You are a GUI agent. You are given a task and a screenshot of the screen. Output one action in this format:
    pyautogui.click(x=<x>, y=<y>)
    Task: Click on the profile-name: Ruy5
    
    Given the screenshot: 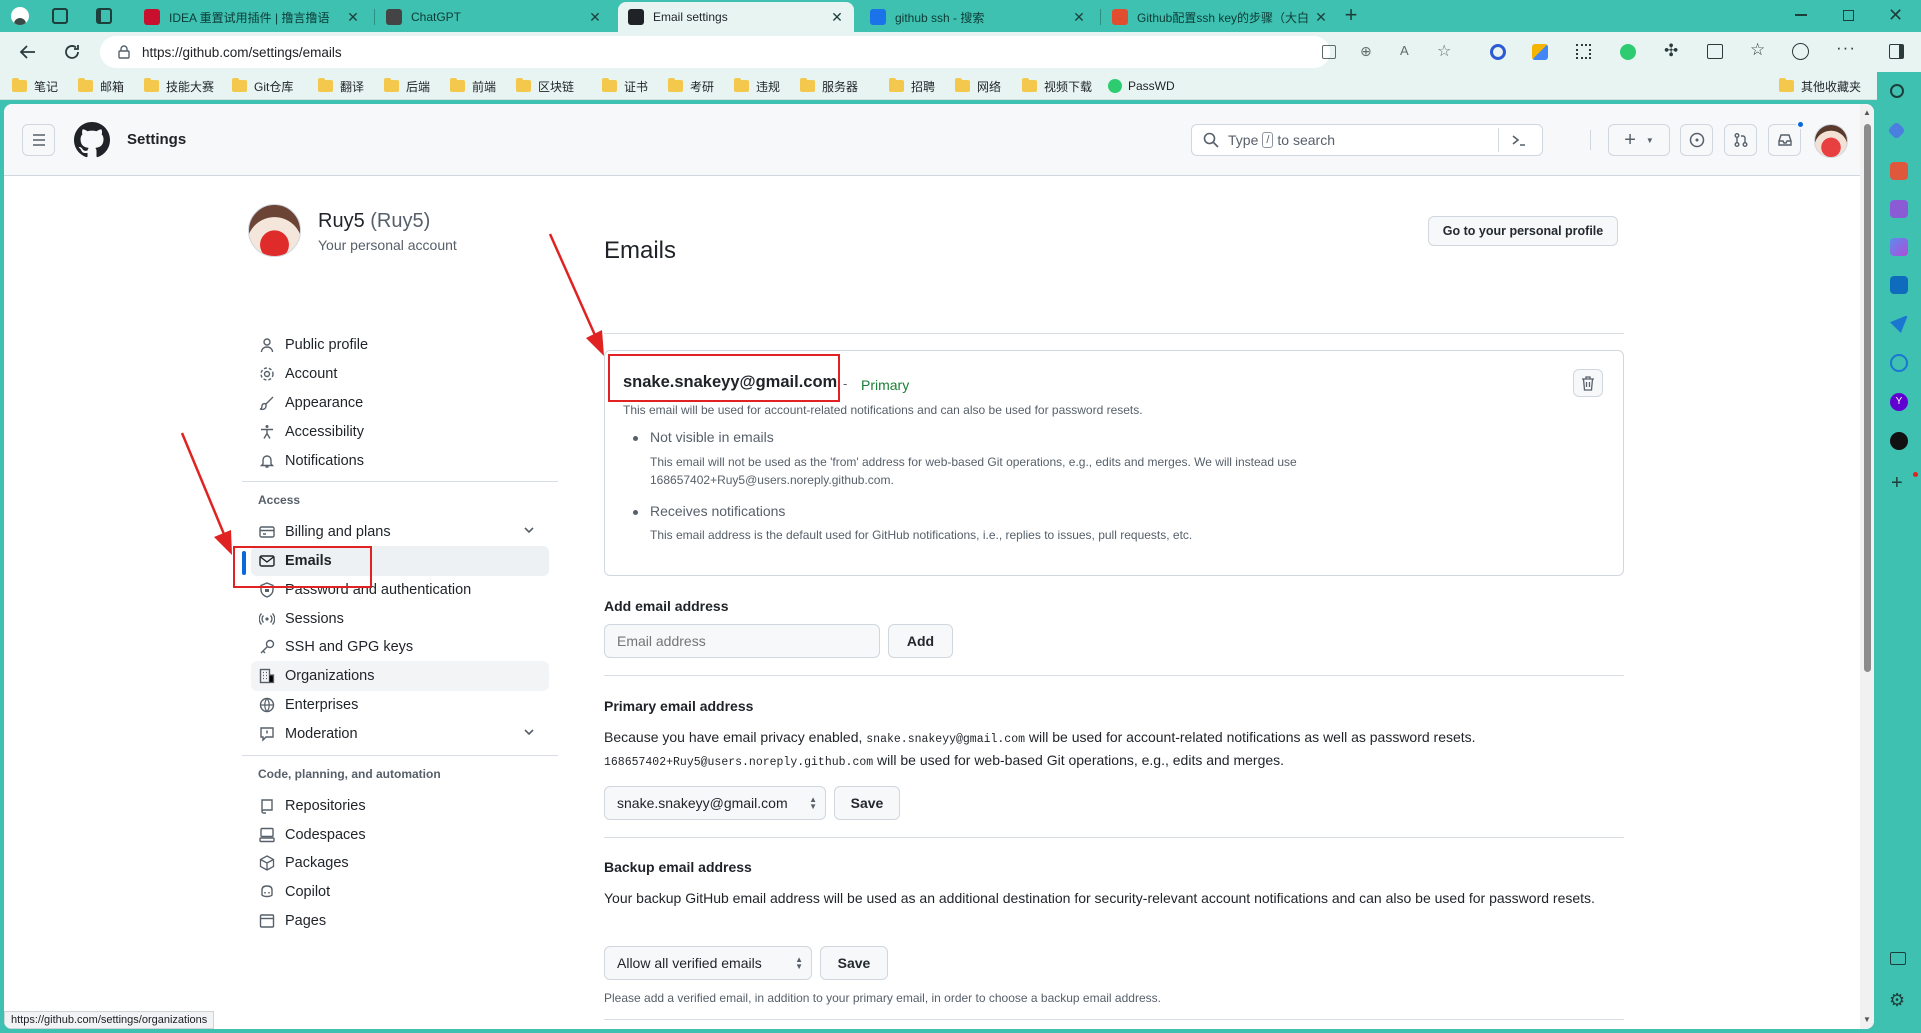 What is the action you would take?
    pyautogui.click(x=341, y=221)
    